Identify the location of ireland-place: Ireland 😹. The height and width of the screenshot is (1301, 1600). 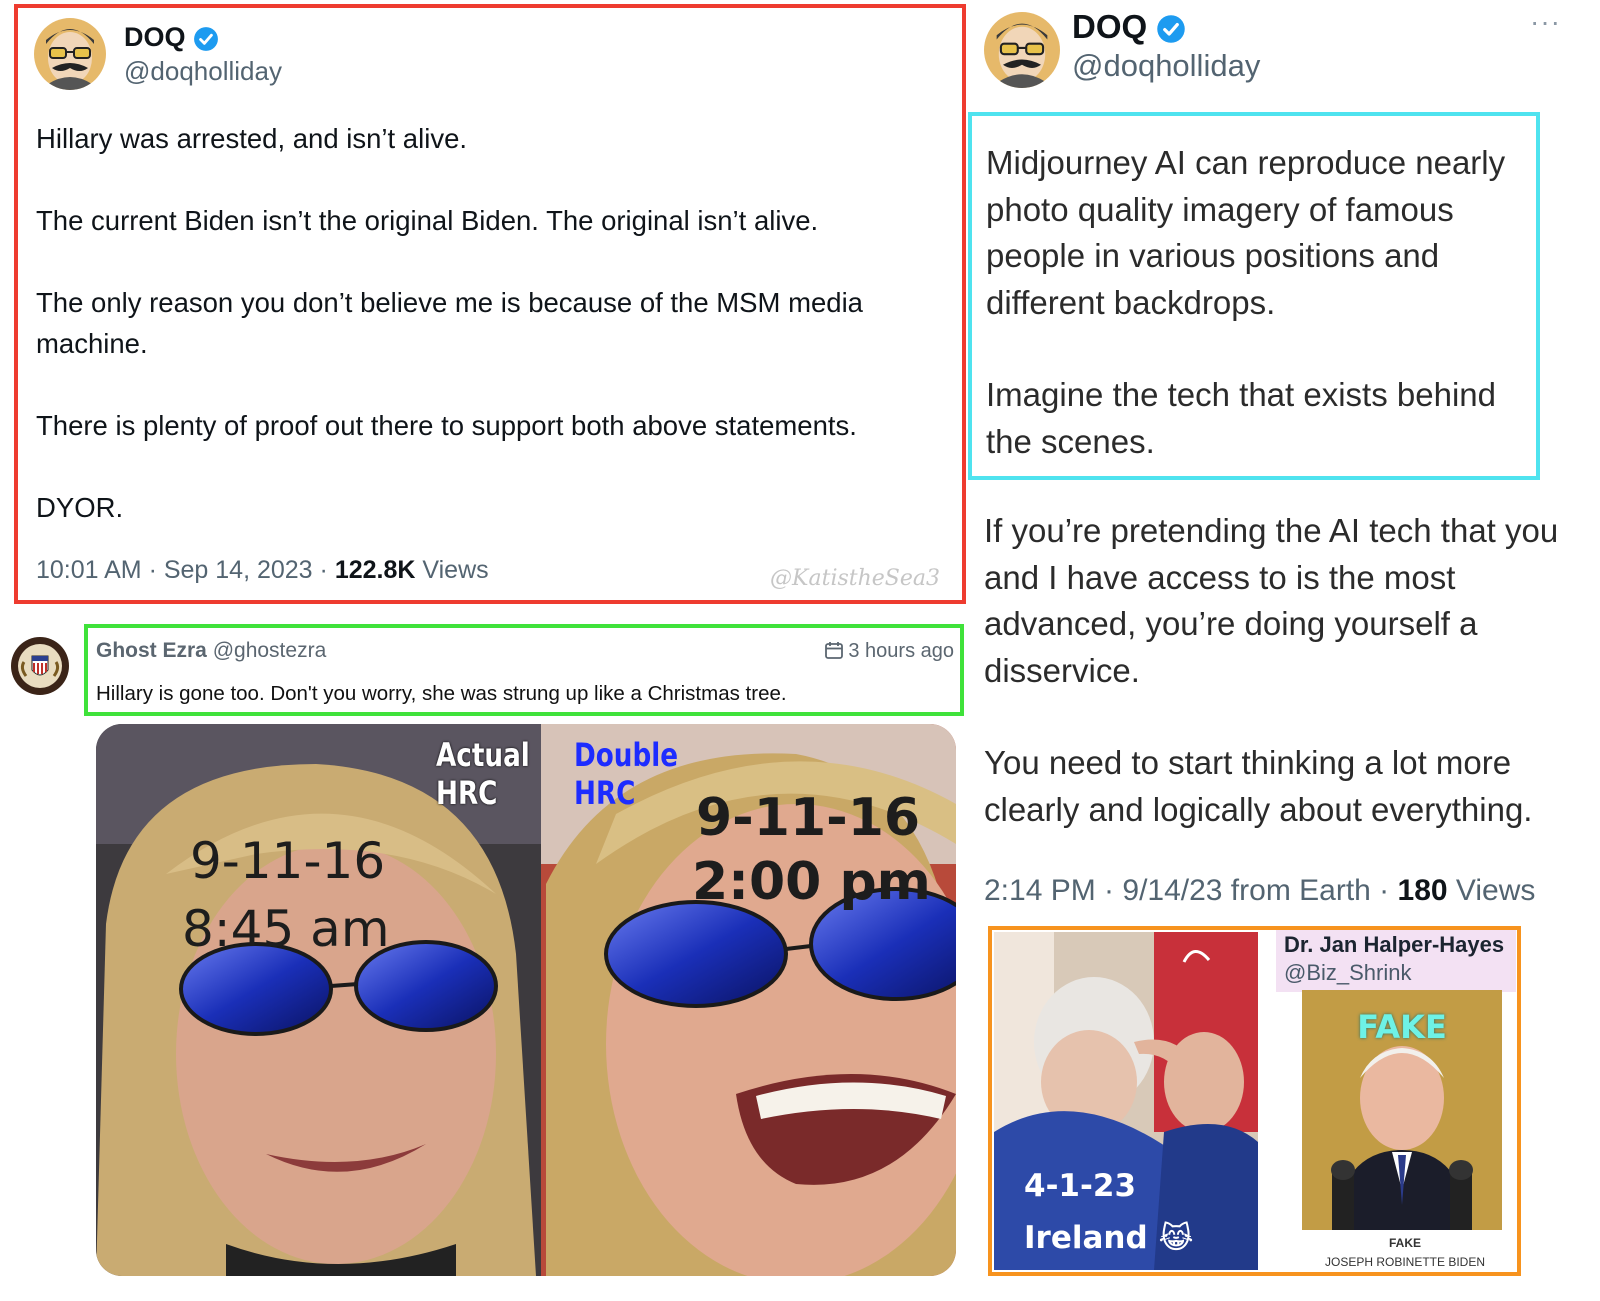
(1109, 1238).